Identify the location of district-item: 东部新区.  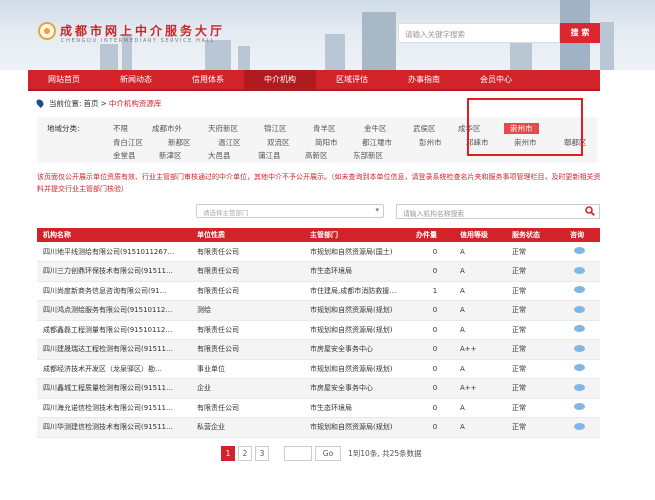
(368, 155).